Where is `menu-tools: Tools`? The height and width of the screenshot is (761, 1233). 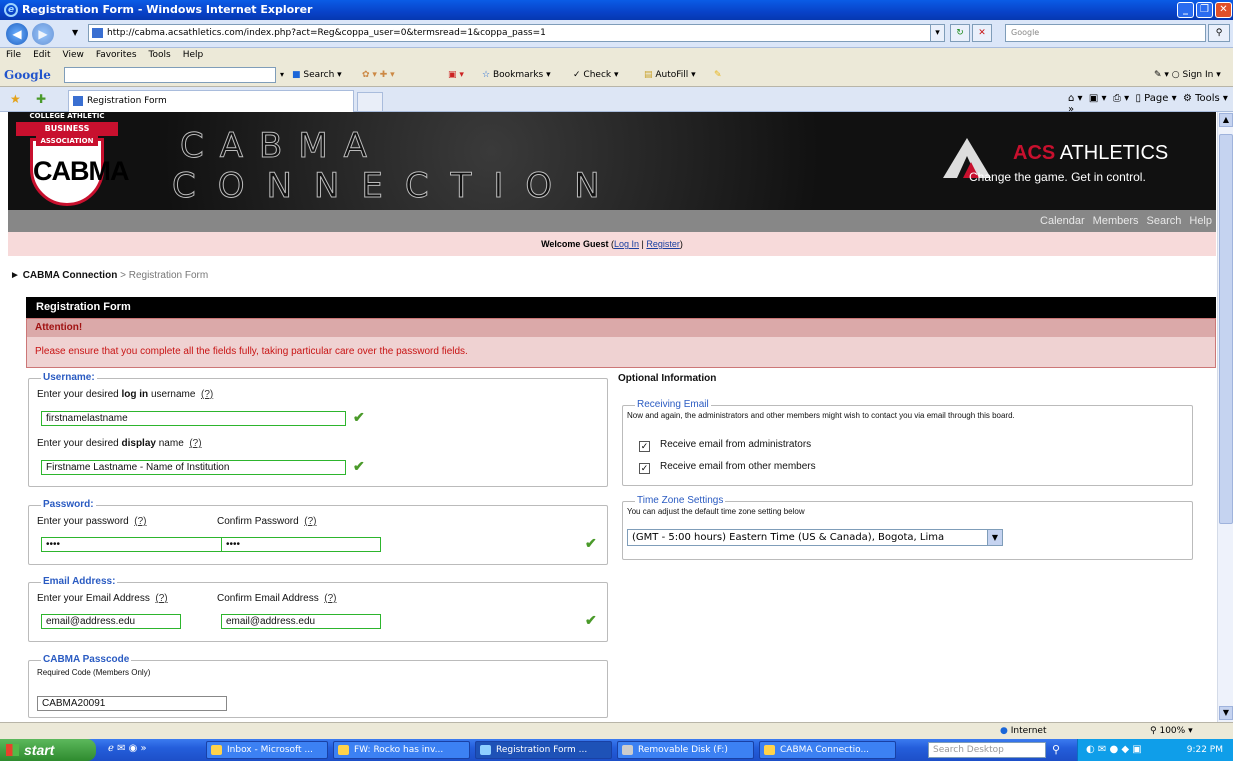 menu-tools: Tools is located at coordinates (160, 55).